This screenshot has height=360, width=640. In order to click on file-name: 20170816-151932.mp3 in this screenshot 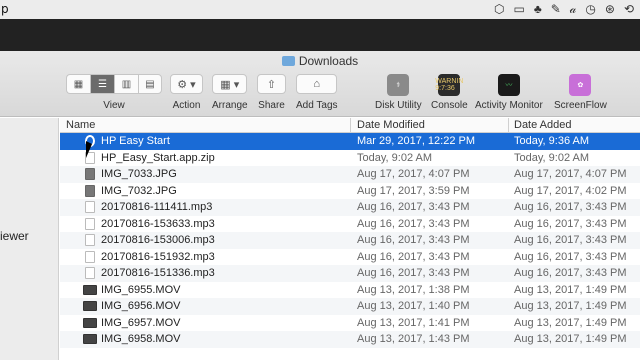, I will do `click(158, 256)`.